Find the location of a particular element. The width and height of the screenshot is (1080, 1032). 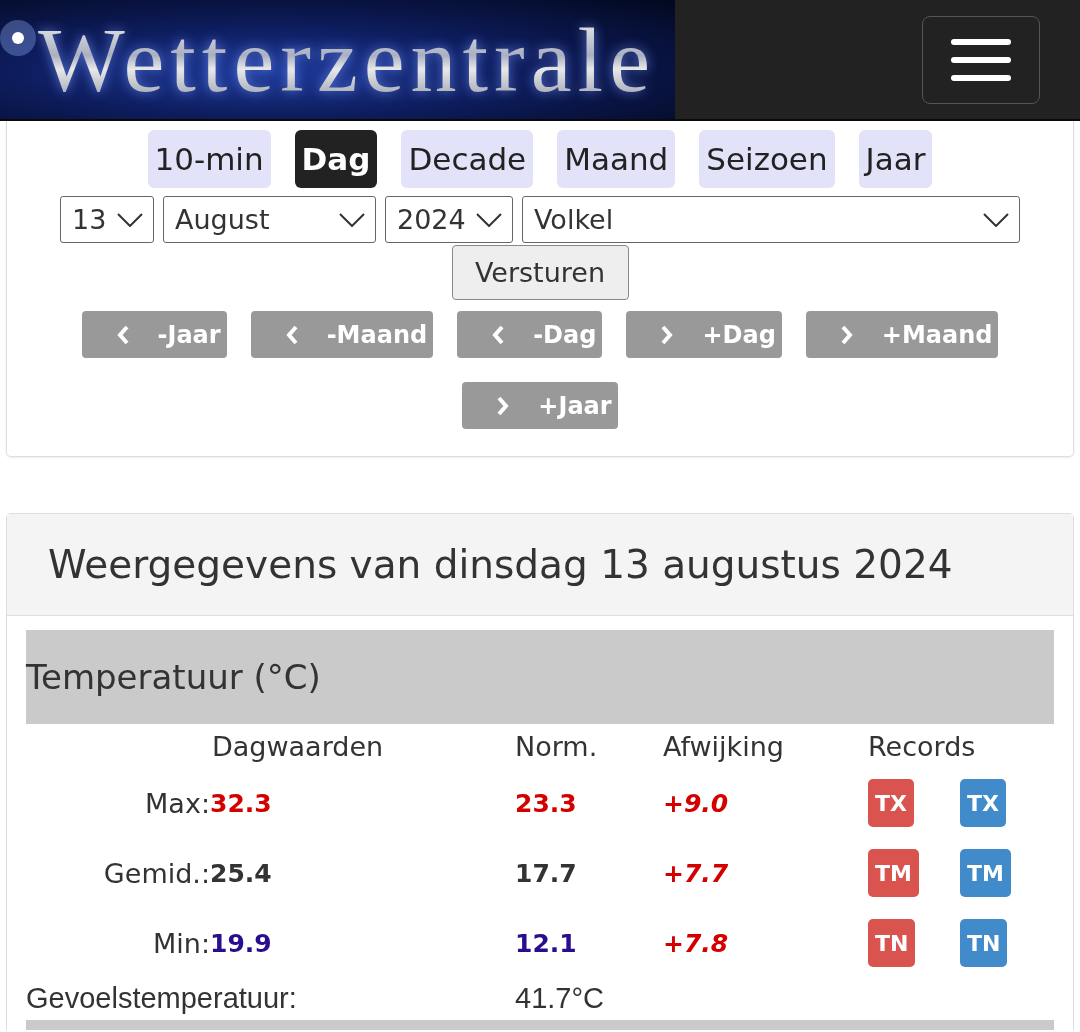

day-value: 32.3 is located at coordinates (241, 803).